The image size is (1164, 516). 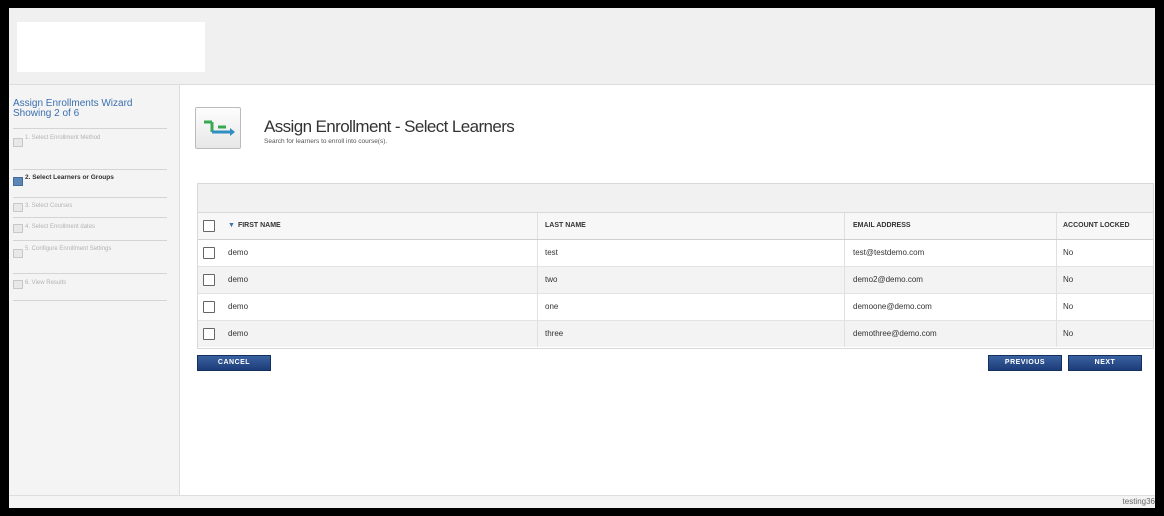 I want to click on wizard-title: Assign Enrollments Wizard Showing 2 of 6, so click(x=88, y=109).